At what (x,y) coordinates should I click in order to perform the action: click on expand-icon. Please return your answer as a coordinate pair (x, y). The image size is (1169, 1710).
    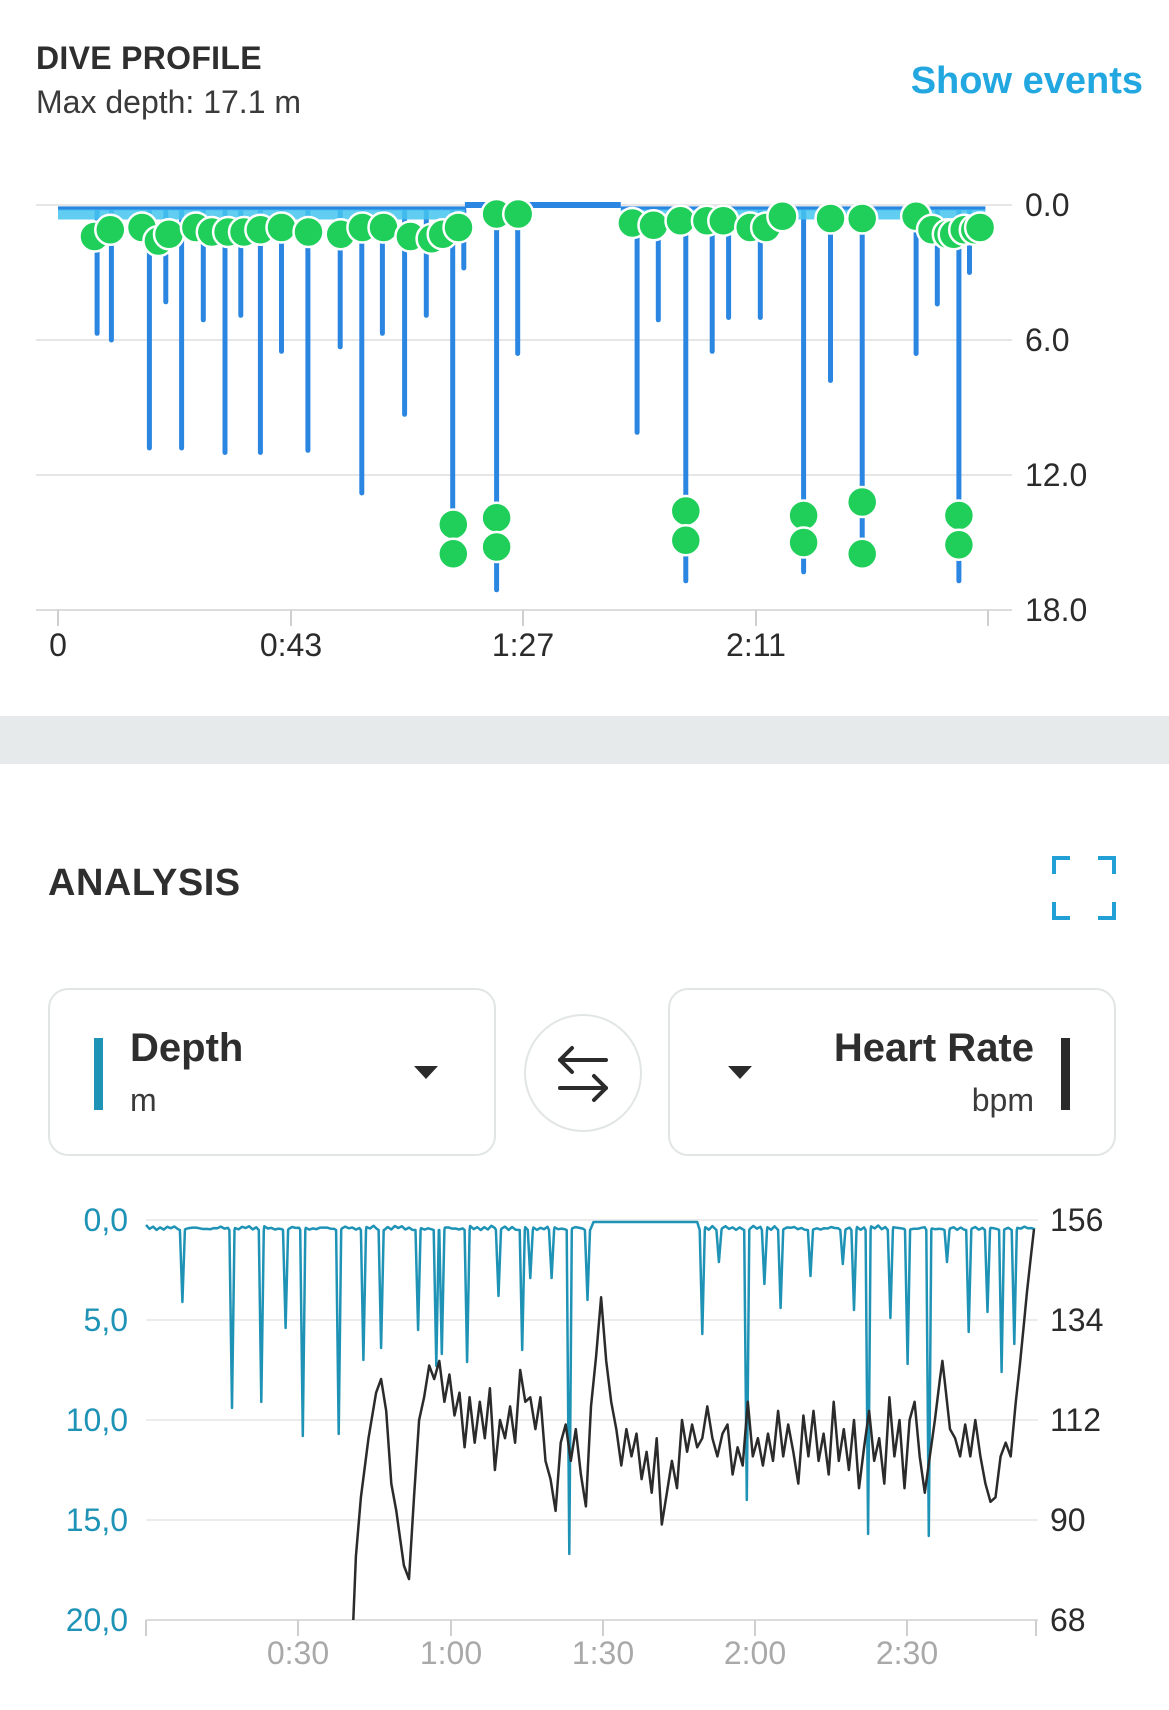
    Looking at the image, I should click on (1084, 888).